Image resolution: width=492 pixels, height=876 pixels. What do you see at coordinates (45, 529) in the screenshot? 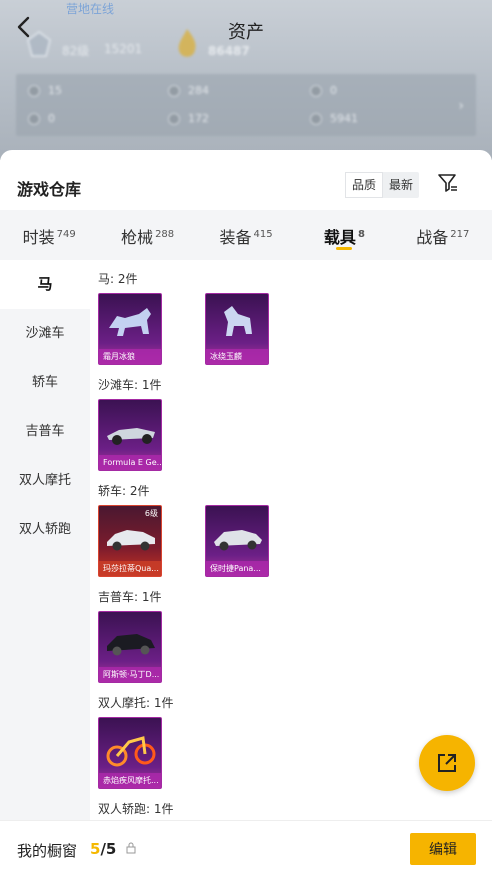
I see `sidebar-item-two-seat-coupe: 双人轿跑` at bounding box center [45, 529].